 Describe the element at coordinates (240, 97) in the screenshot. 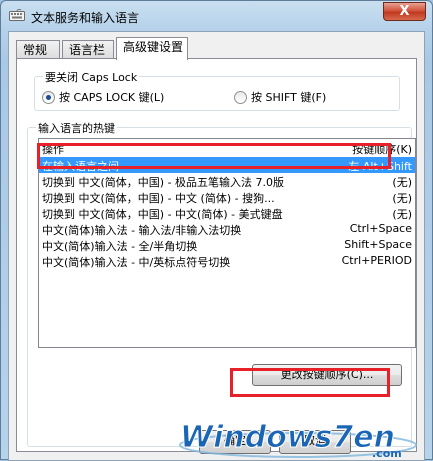

I see `radio-unchecked-icon` at that location.